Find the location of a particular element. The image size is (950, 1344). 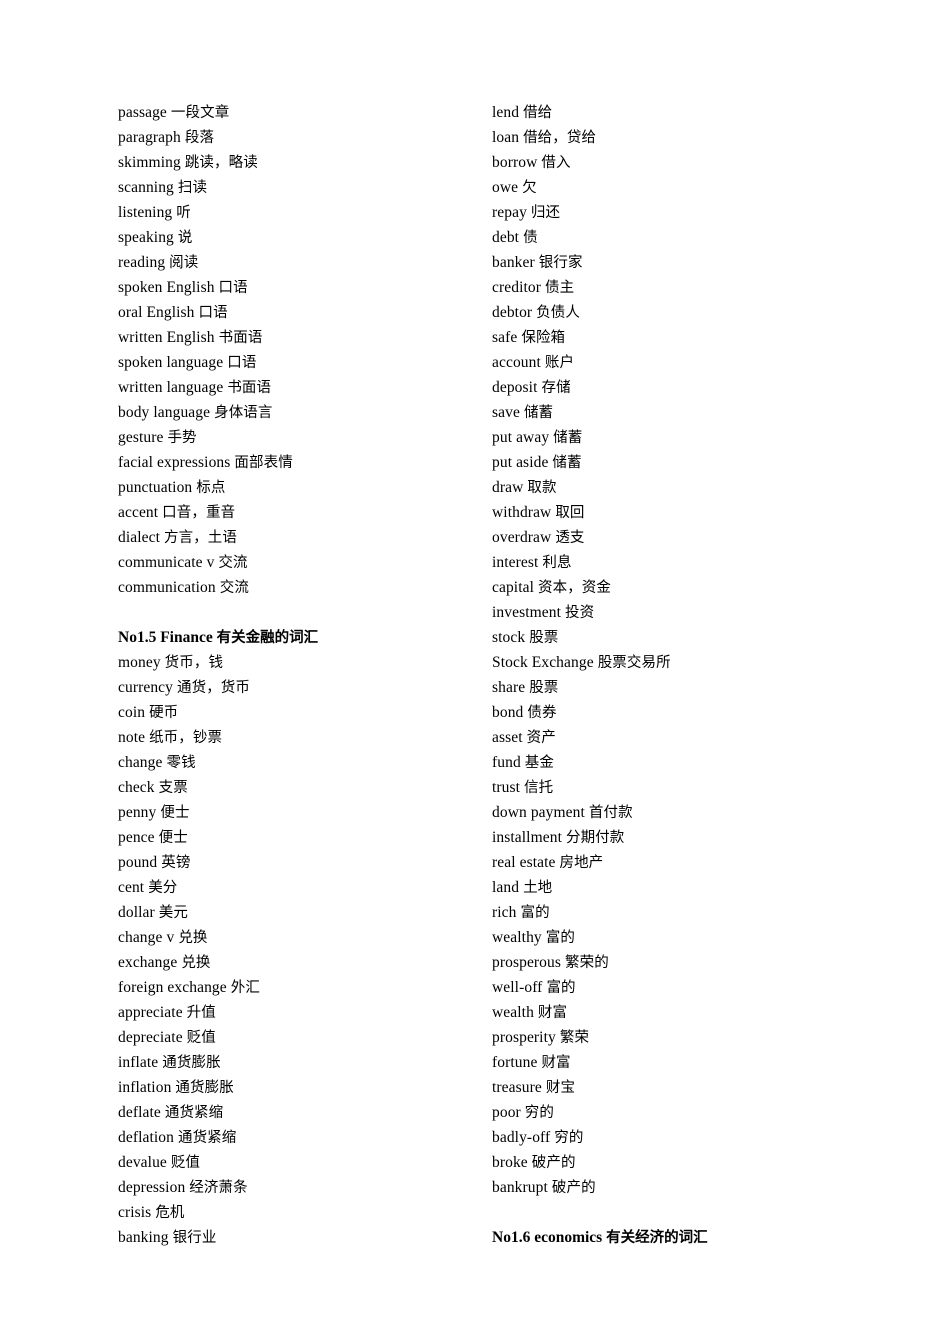

vocabulary-gloss: 借入 is located at coordinates (556, 163).